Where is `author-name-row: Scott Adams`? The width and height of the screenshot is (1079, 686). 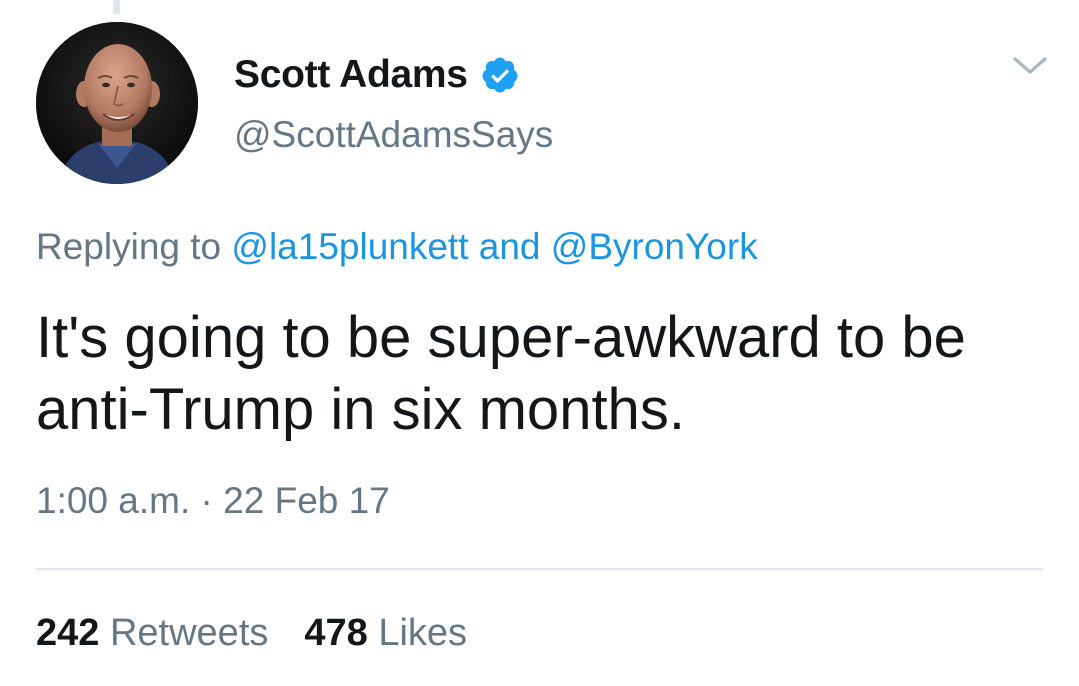 author-name-row: Scott Adams is located at coordinates (377, 75).